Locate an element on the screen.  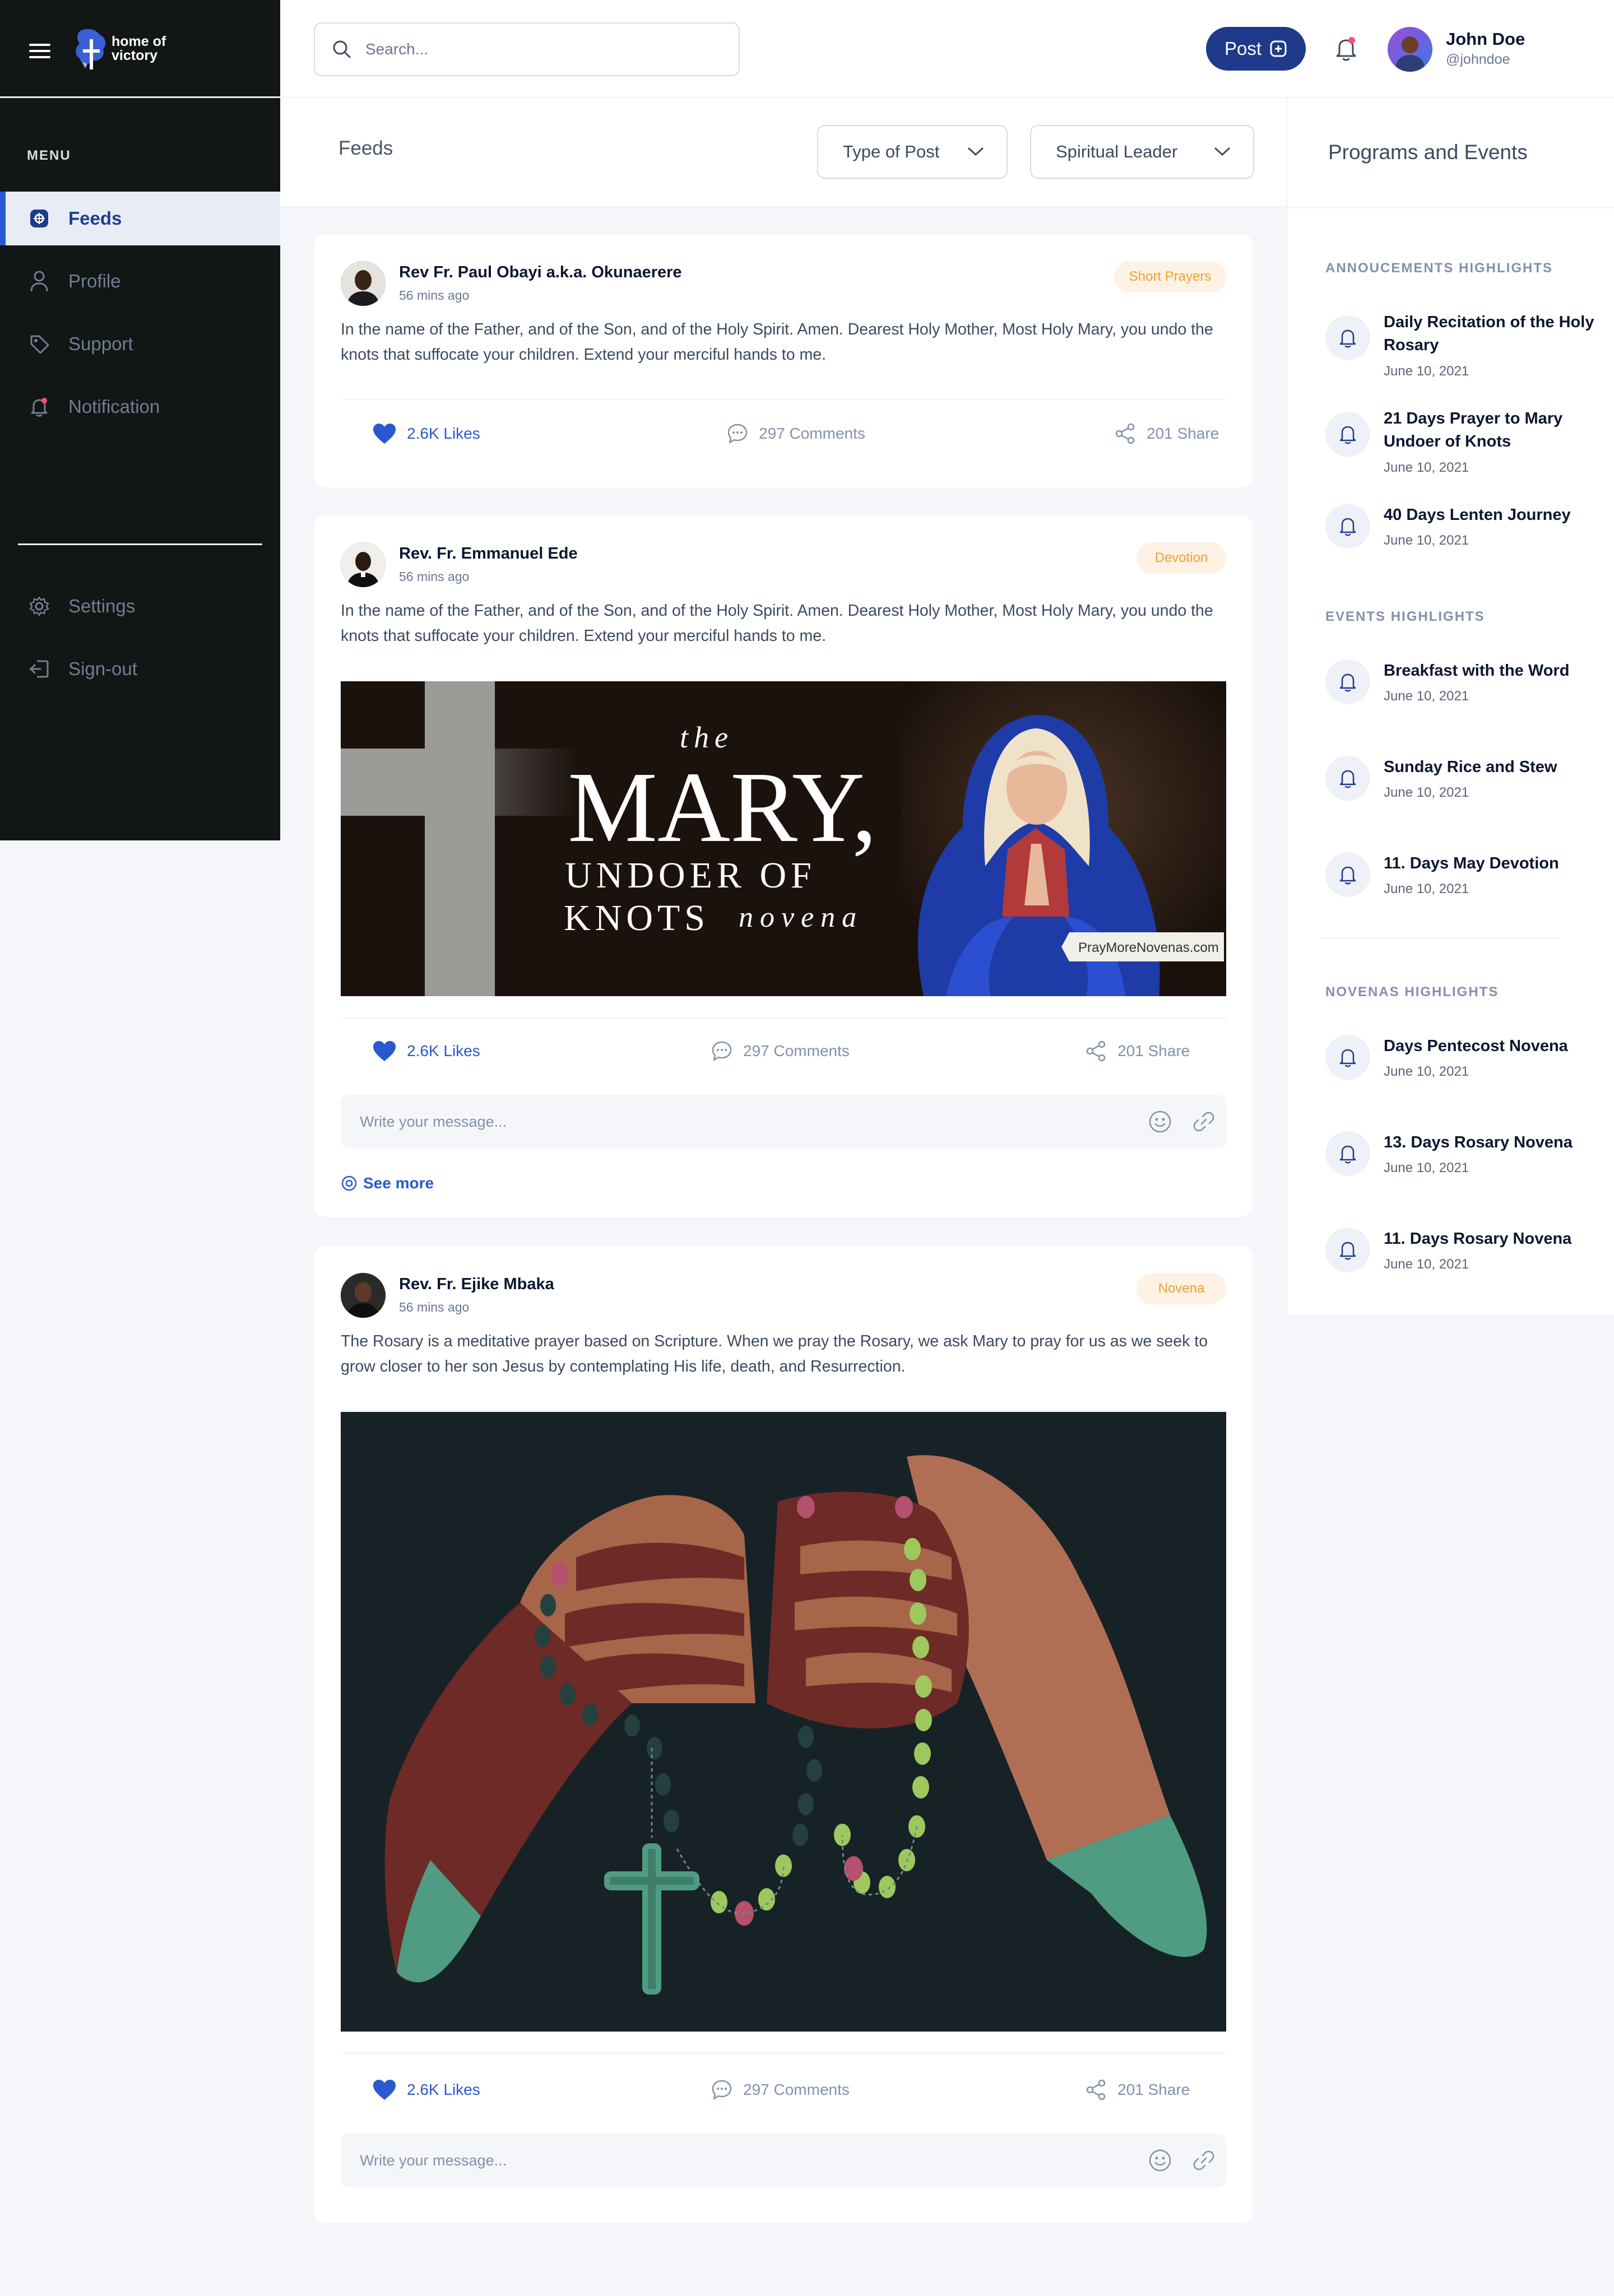
sidebar-header: home of victory is located at coordinates (140, 49).